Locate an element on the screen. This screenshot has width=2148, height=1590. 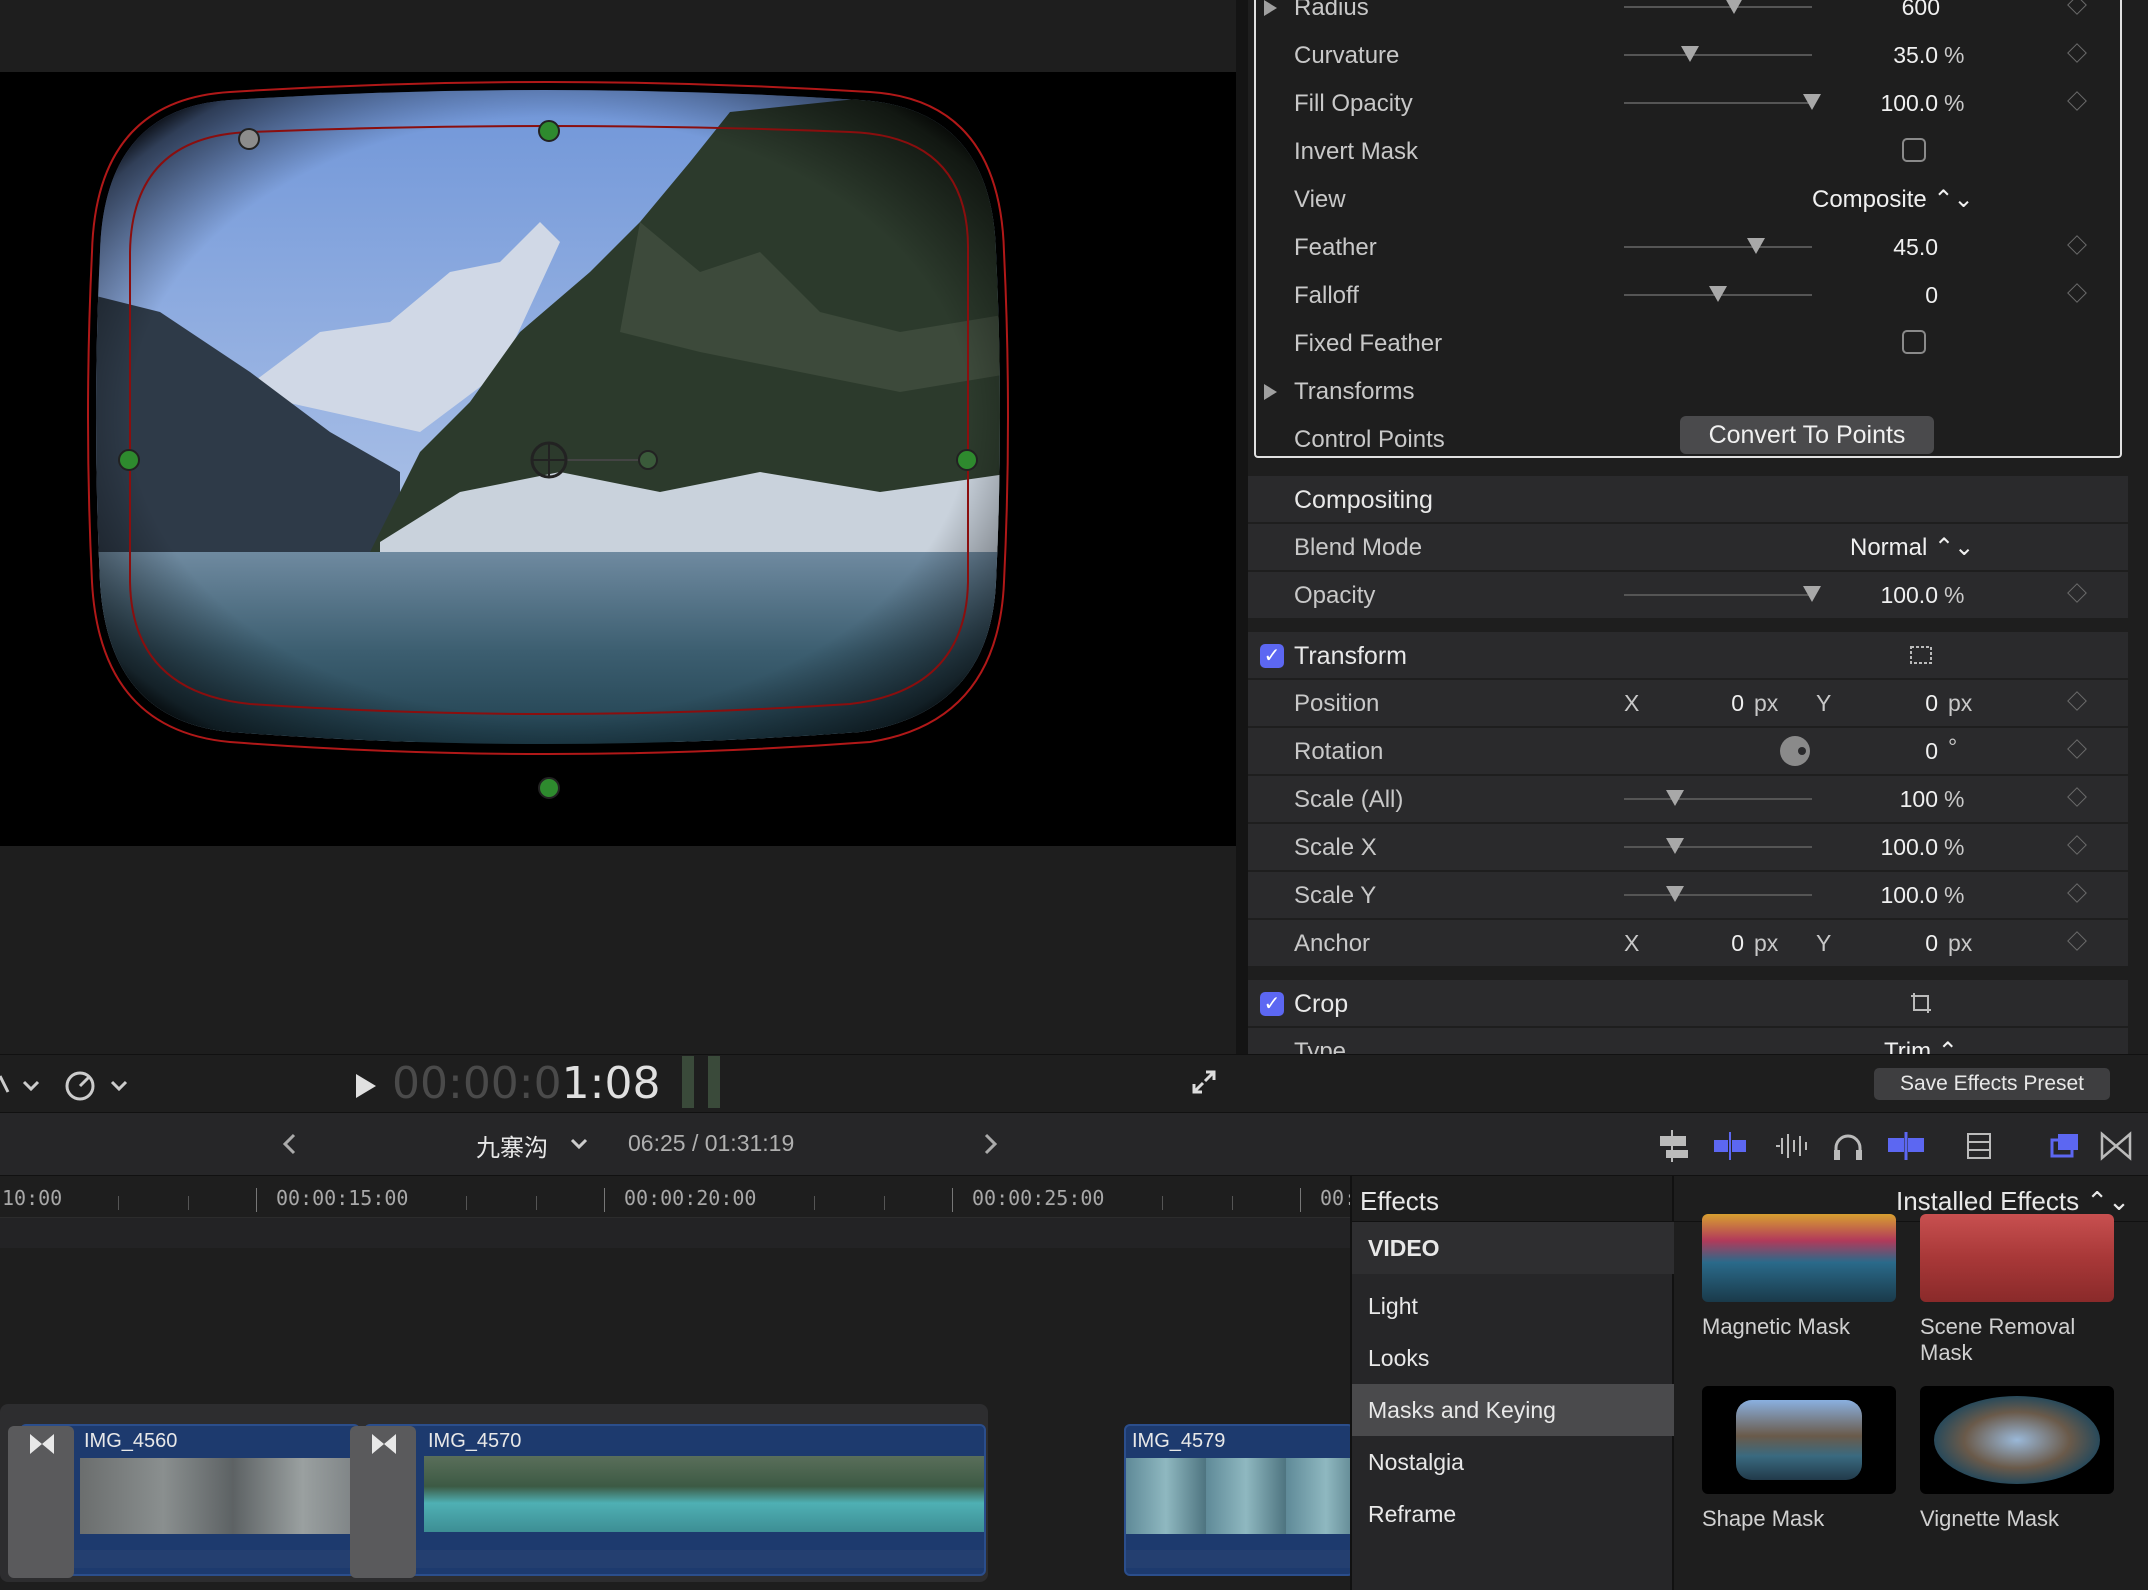
effect-scene-removal-mask: Scene Removal Mask is located at coordinates (2017, 1290).